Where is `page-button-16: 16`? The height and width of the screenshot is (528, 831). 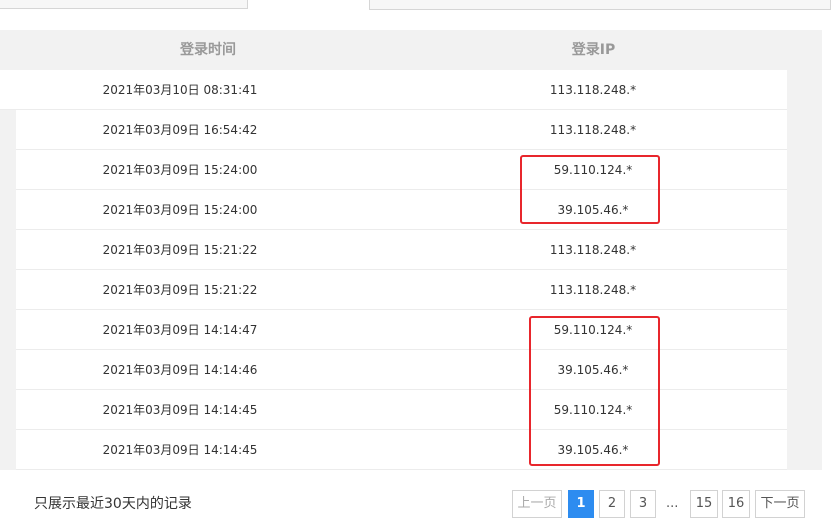
page-button-16: 16 is located at coordinates (736, 504).